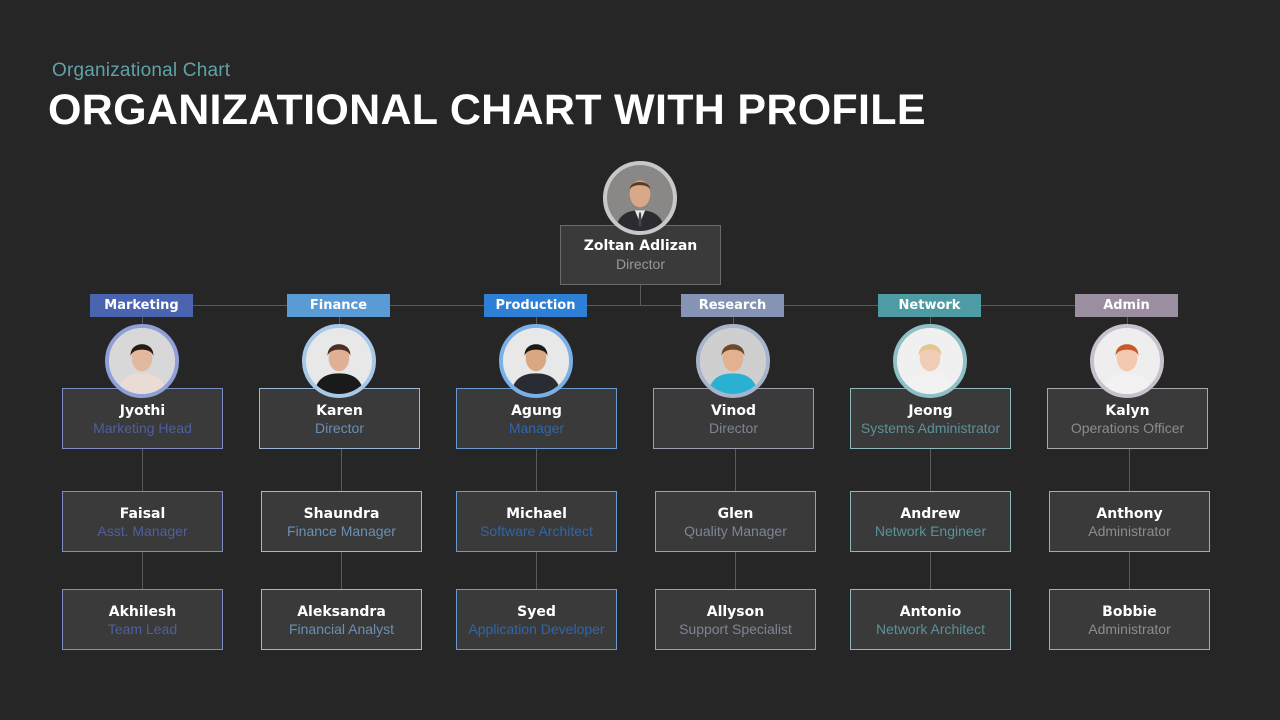 This screenshot has width=1280, height=720. I want to click on root-role: Director, so click(640, 264).